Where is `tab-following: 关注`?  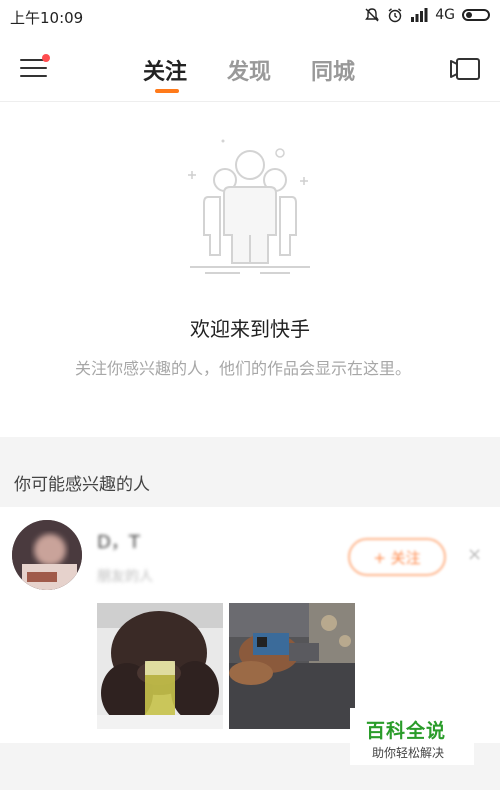
tab-following: 关注 is located at coordinates (165, 70).